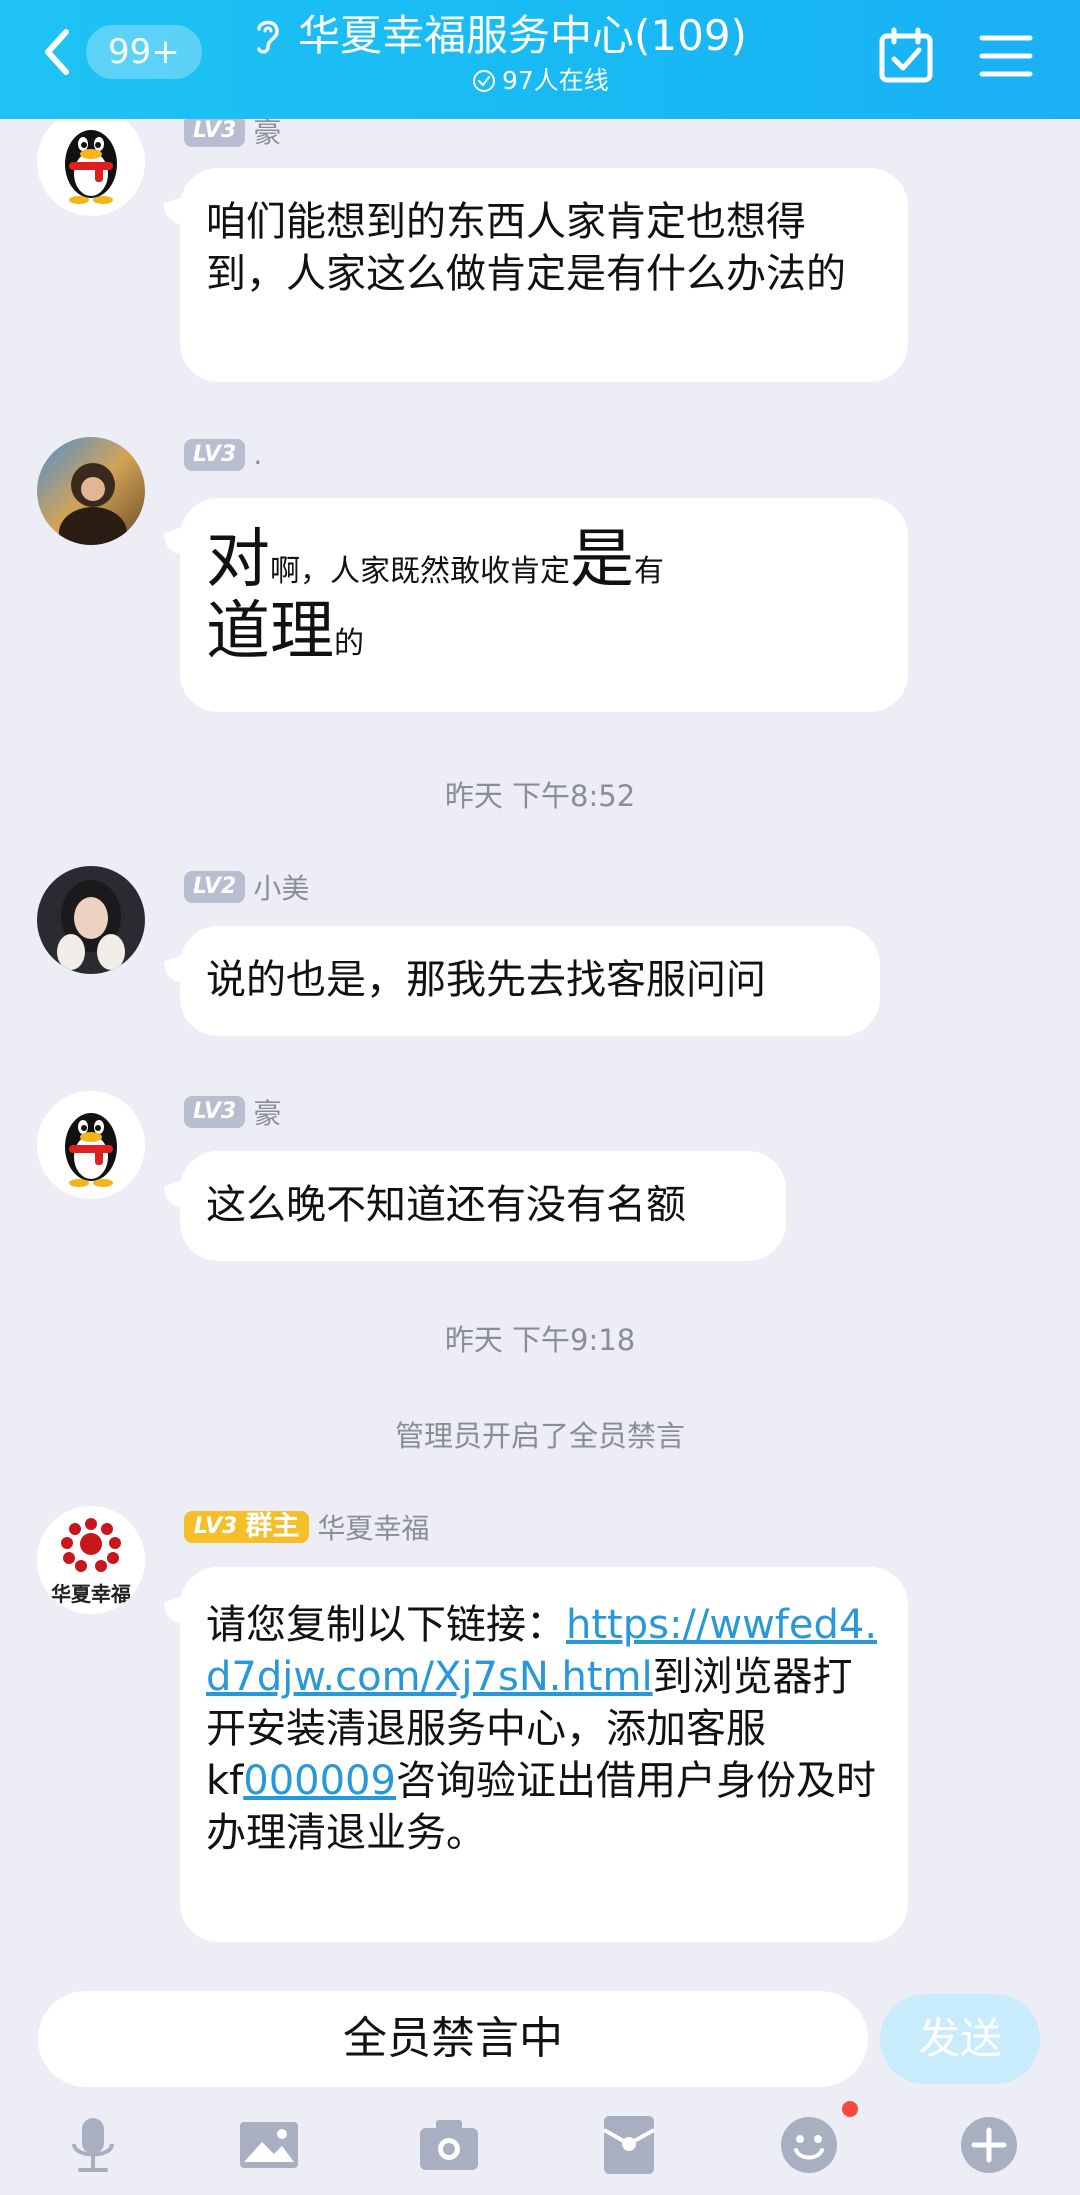  I want to click on message-bubble: 咱们能想到的东西人家肯定也想得到，人家这么做肯定是有什么办法的, so click(544, 275).